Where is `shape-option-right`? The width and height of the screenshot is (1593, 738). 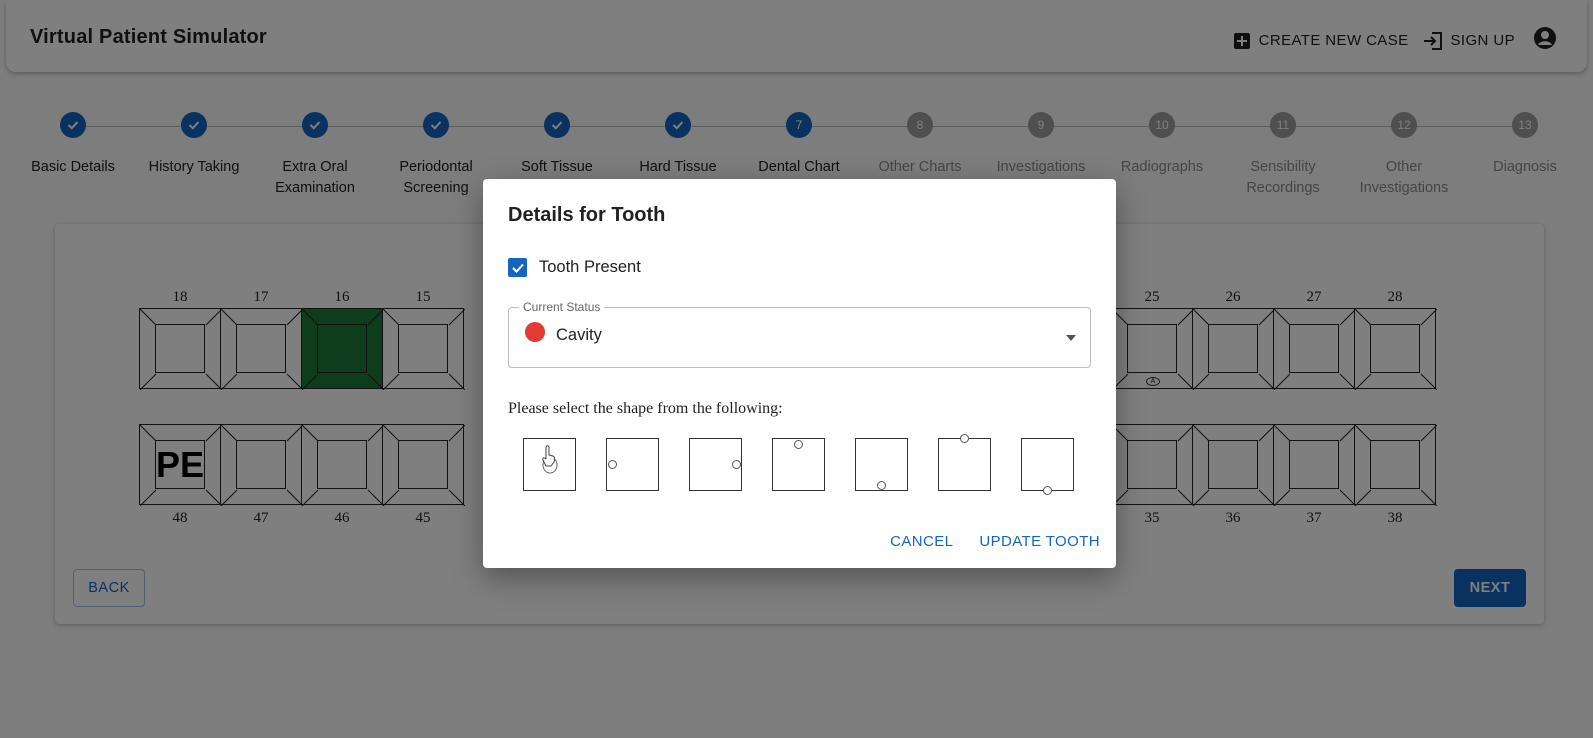
shape-option-right is located at coordinates (715, 464).